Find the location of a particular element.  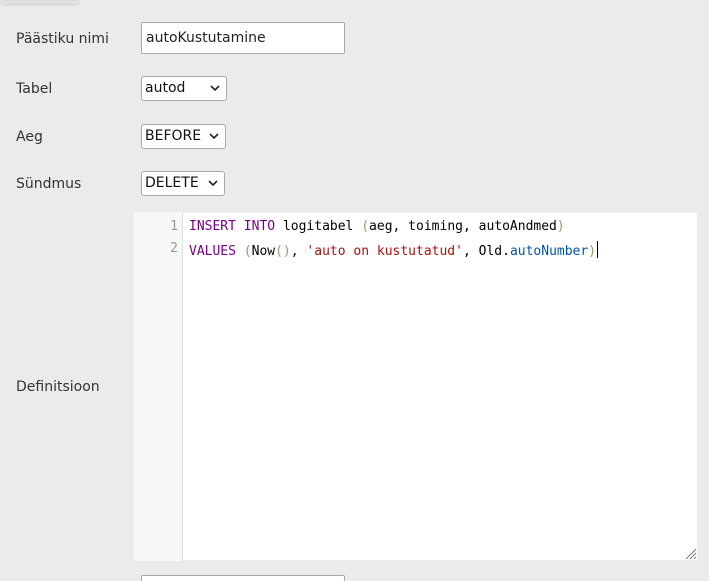

trigger-name-label: Päästiku nimi is located at coordinates (62, 39).